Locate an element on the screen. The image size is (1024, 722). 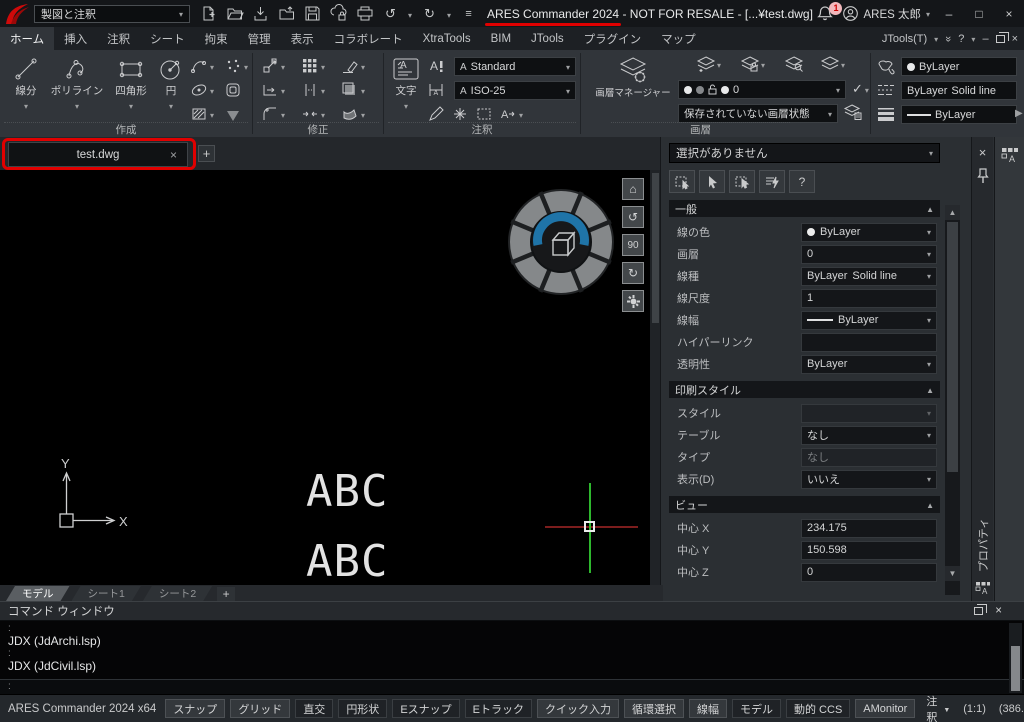
ribbon-tab: シート is located at coordinates (167, 38).